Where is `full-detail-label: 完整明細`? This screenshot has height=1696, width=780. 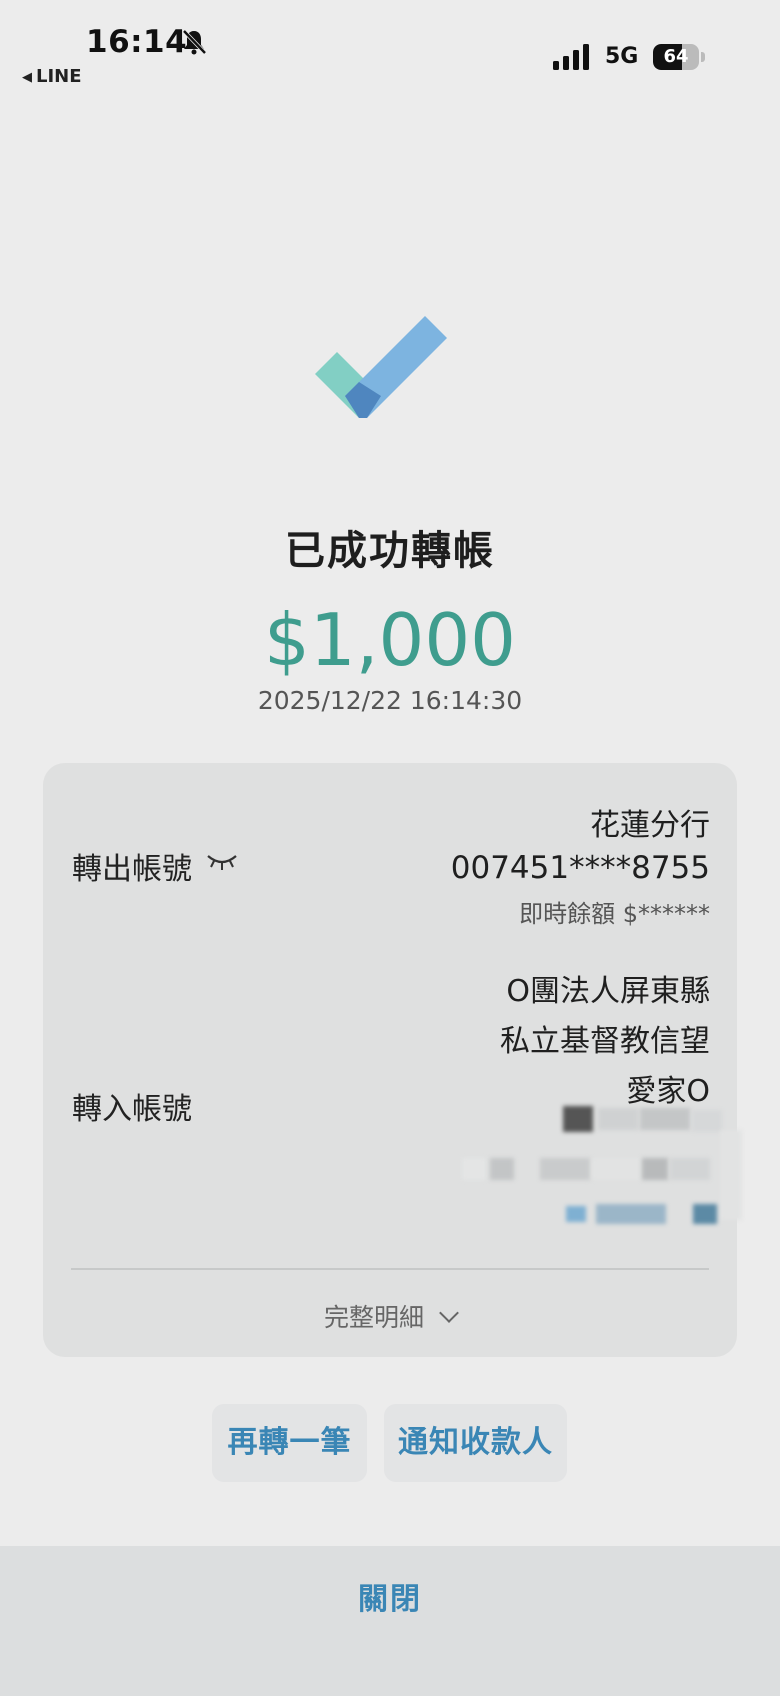 full-detail-label: 完整明細 is located at coordinates (373, 1317).